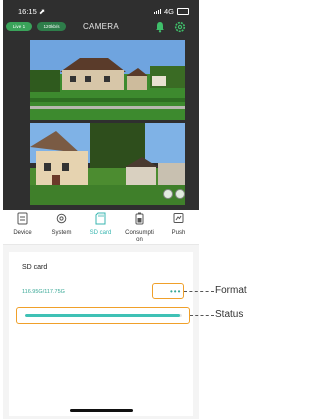  What do you see at coordinates (61, 233) in the screenshot?
I see `tab-system-label: System` at bounding box center [61, 233].